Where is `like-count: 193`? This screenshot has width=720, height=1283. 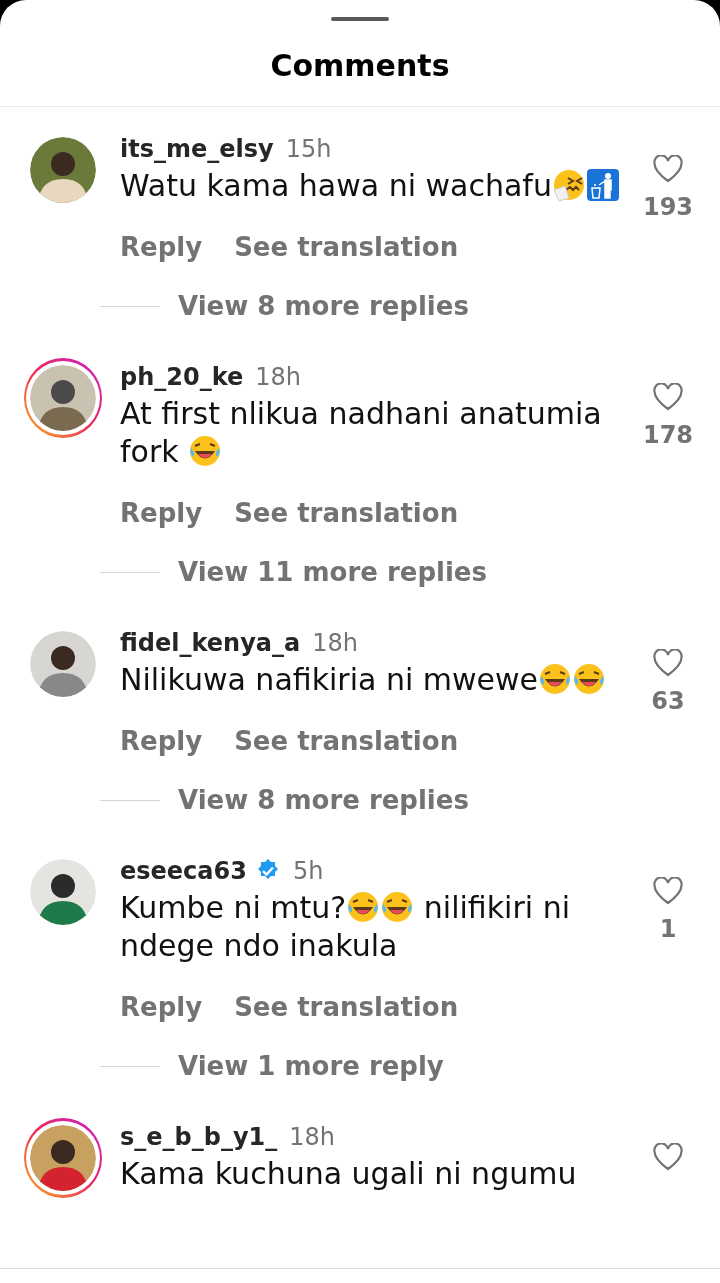
like-count: 193 is located at coordinates (668, 207).